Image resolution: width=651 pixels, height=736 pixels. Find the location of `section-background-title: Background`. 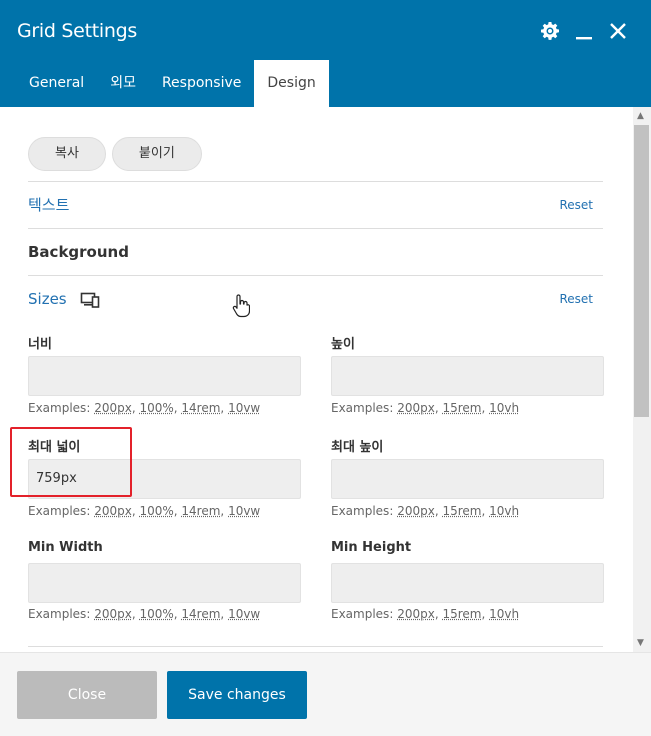

section-background-title: Background is located at coordinates (78, 252).